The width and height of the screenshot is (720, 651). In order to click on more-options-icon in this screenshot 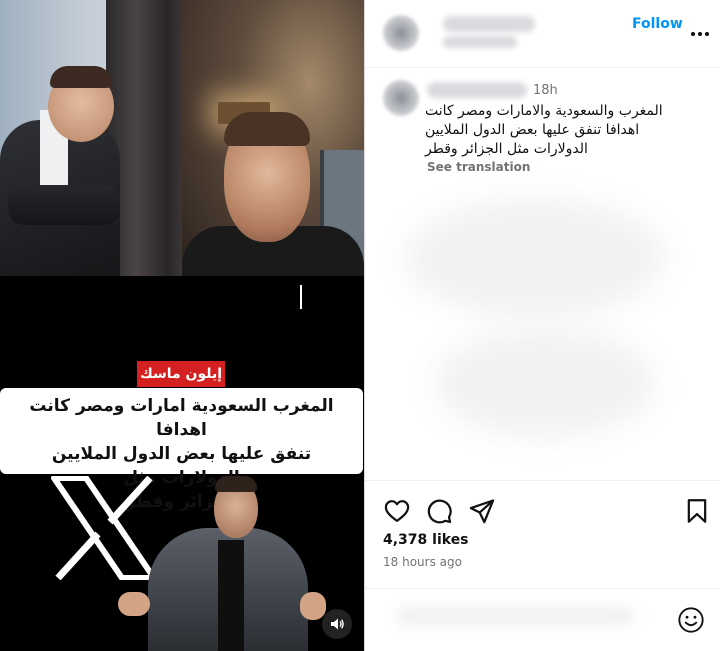, I will do `click(700, 28)`.